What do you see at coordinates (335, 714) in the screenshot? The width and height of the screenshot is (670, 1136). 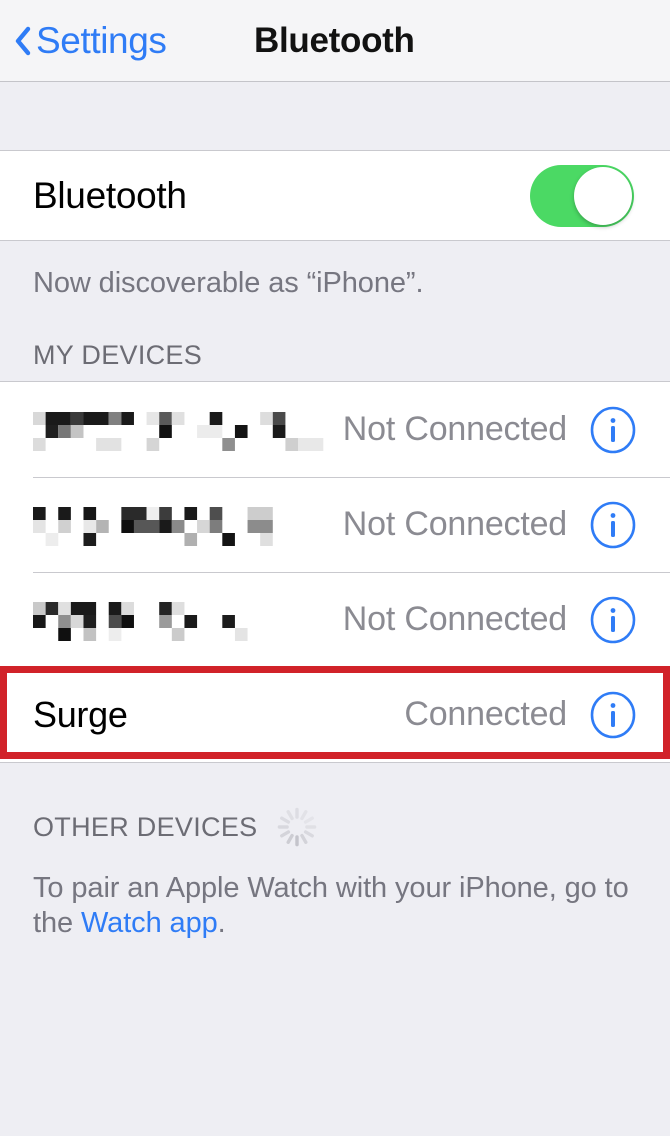 I see `device-row-surge: Surge Connected` at bounding box center [335, 714].